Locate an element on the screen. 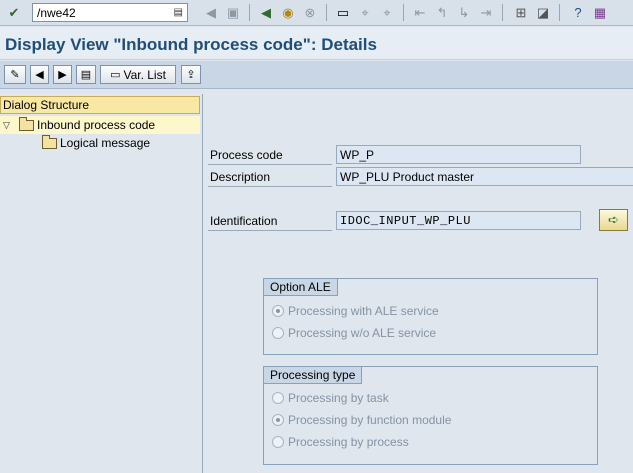 Image resolution: width=633 pixels, height=473 pixels. folder-icon is located at coordinates (49, 141).